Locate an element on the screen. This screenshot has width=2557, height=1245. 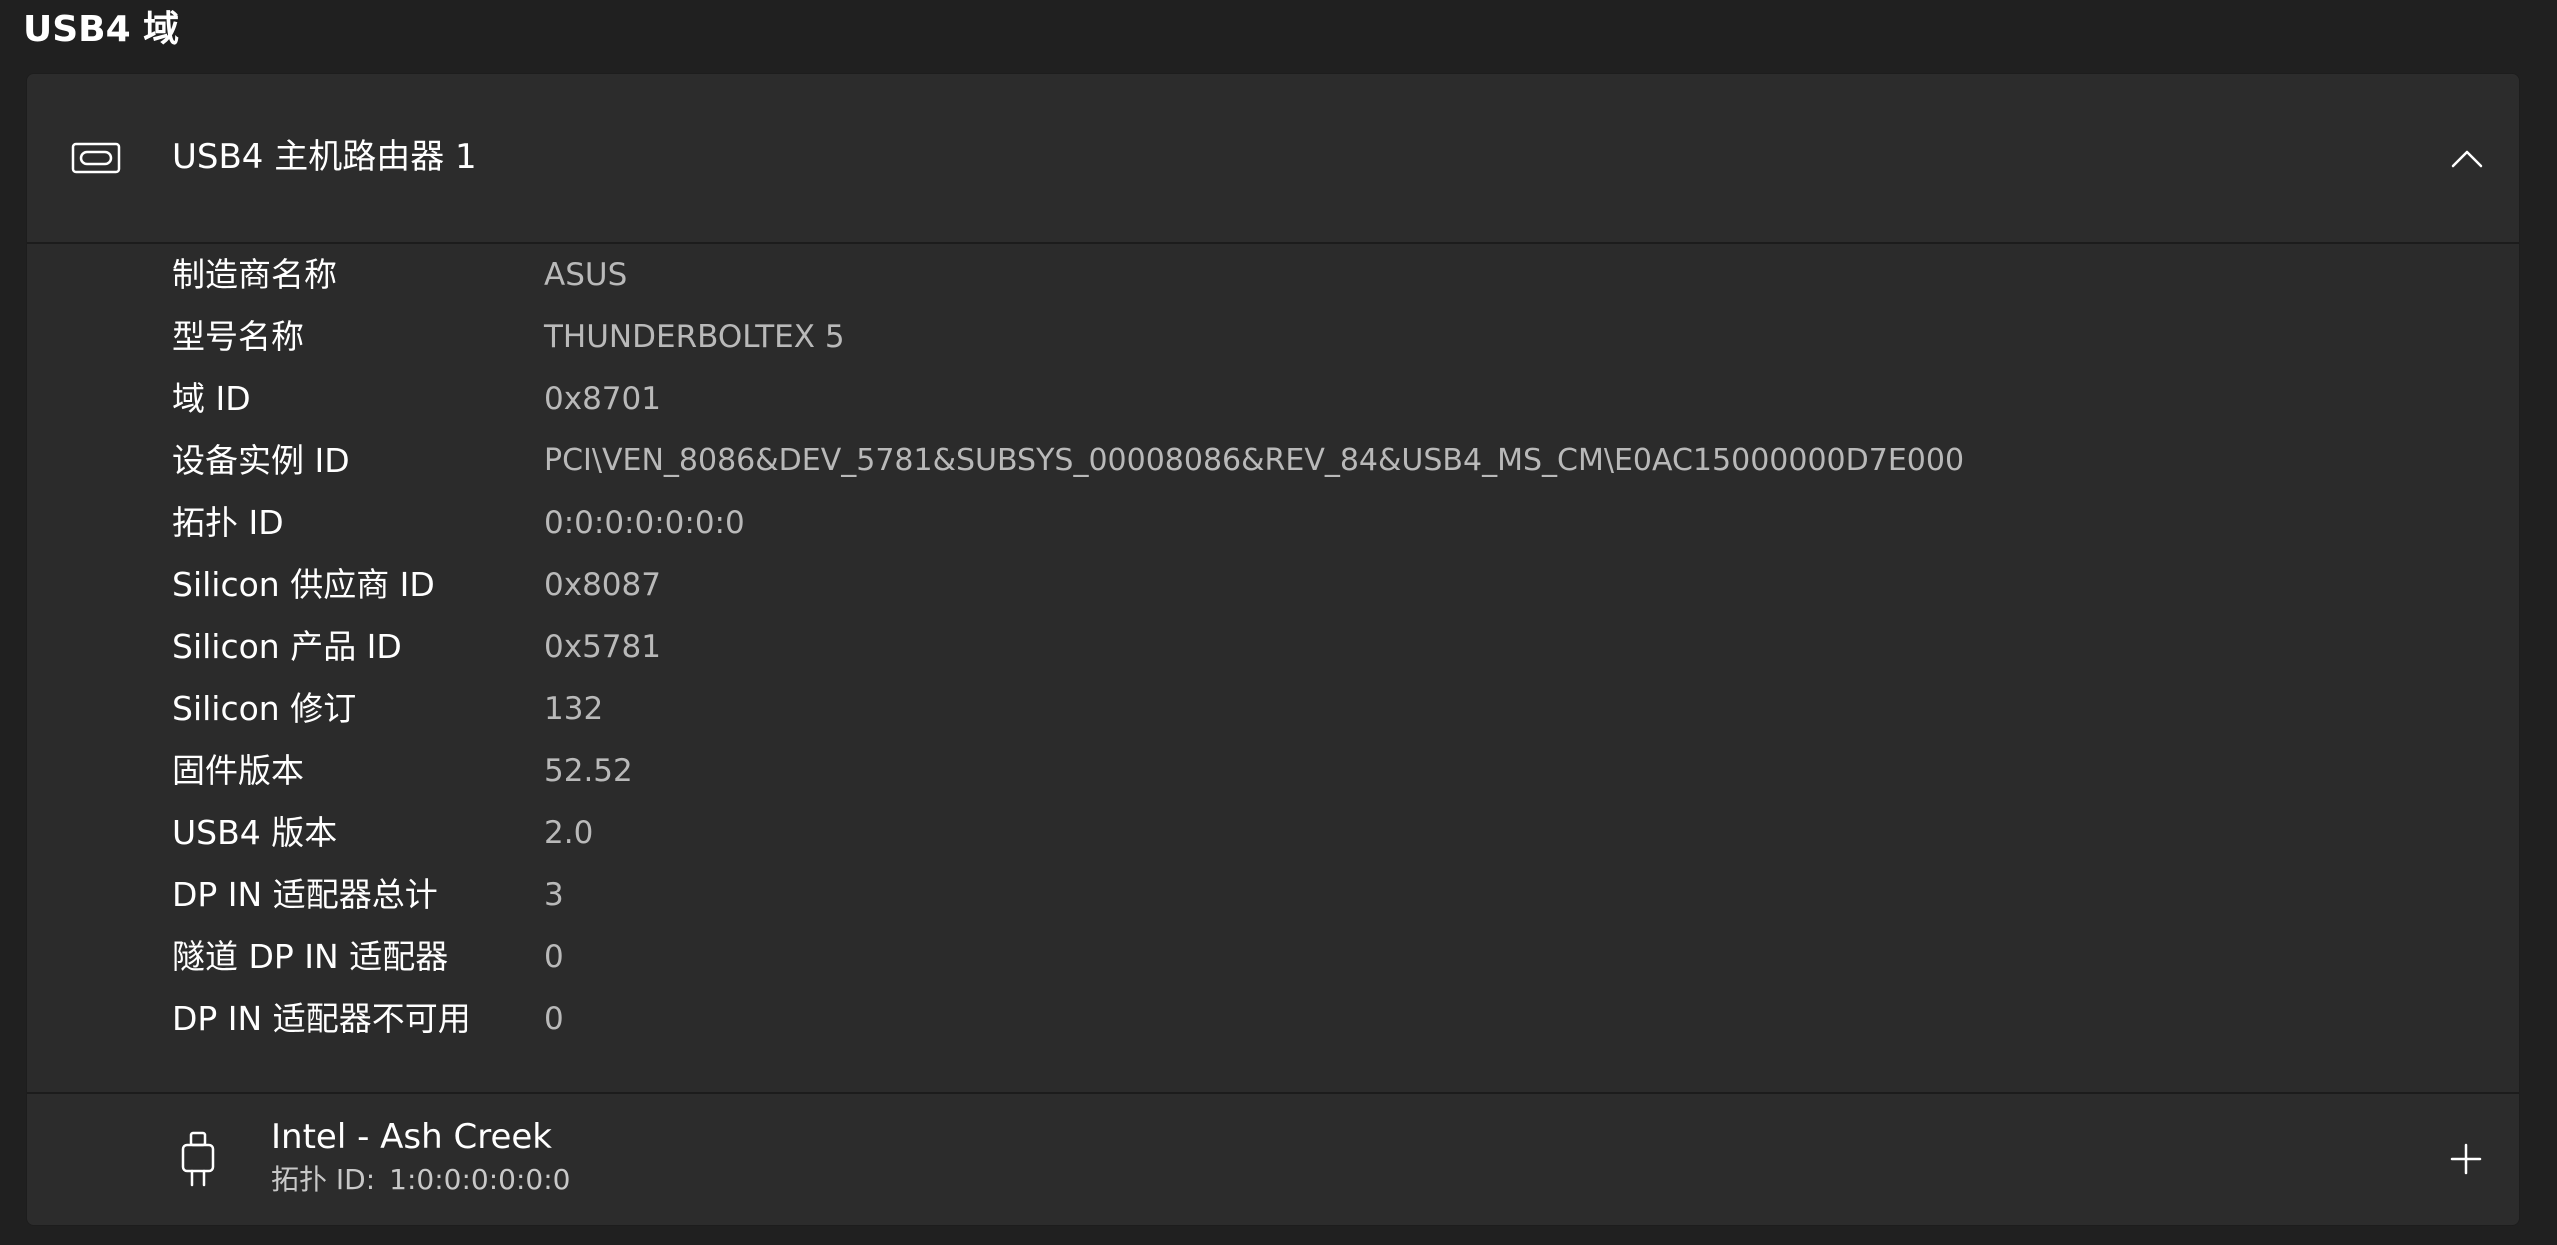
property-label: Silicon 修订 is located at coordinates (264, 708).